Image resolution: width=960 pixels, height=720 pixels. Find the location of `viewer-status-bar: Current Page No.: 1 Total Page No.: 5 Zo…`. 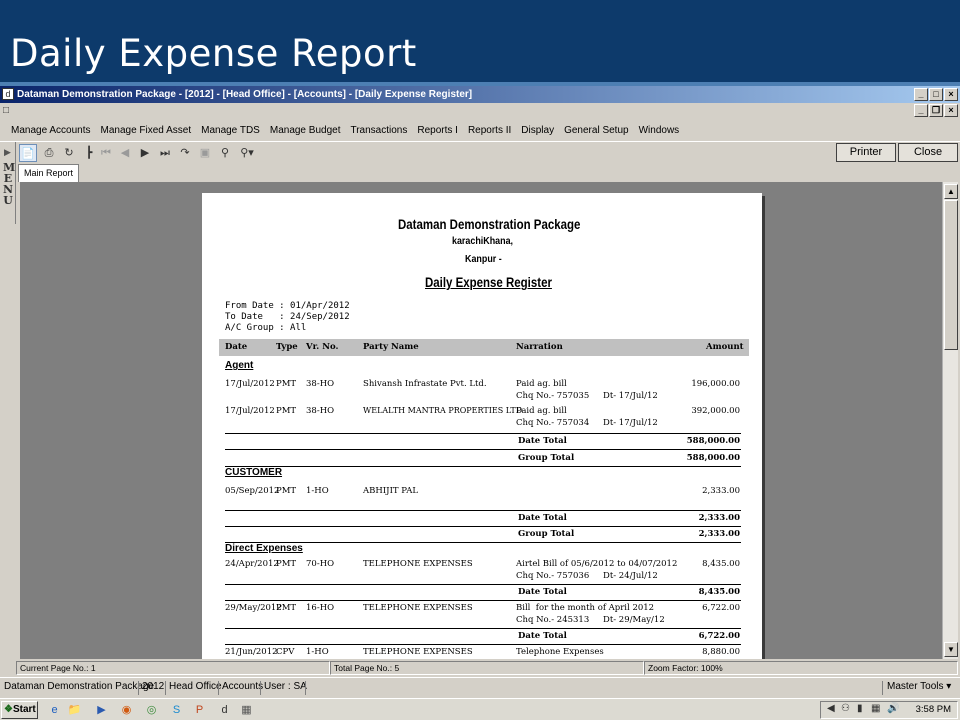

viewer-status-bar: Current Page No.: 1 Total Page No.: 5 Zo… is located at coordinates (488, 668).